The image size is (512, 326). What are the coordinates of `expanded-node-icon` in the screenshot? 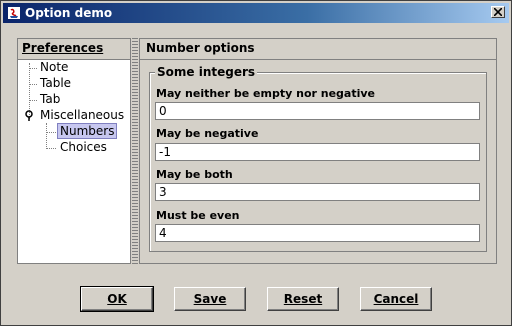 It's located at (29, 116).